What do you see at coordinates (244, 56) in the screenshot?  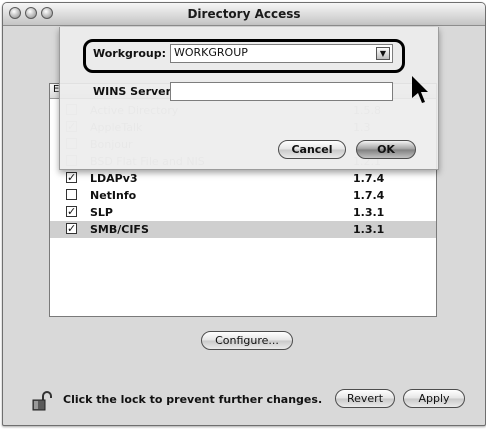 I see `workgroup-highlight-callout` at bounding box center [244, 56].